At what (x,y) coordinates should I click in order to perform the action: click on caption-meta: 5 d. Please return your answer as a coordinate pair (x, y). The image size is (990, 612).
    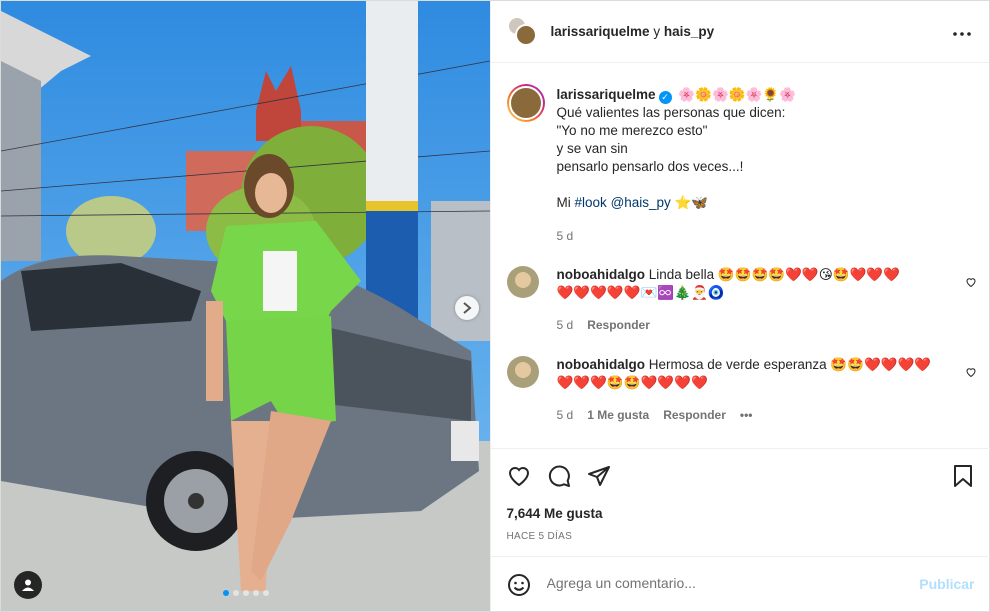
    Looking at the image, I should click on (565, 236).